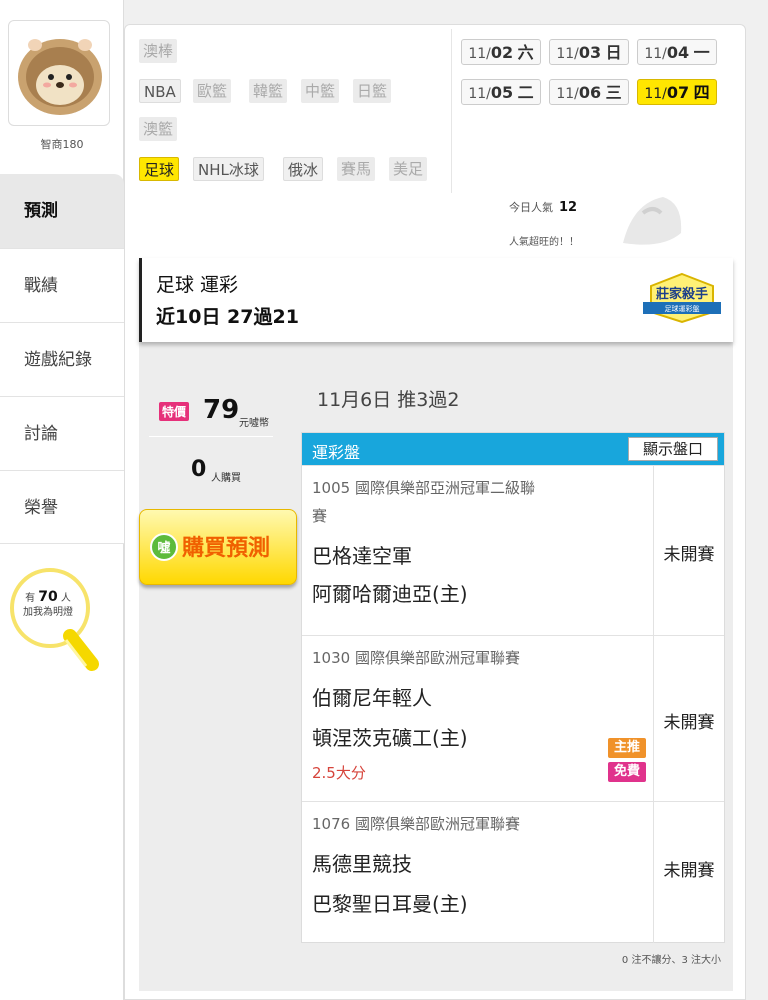  I want to click on sidebar-item-prediction: 預測, so click(62, 211).